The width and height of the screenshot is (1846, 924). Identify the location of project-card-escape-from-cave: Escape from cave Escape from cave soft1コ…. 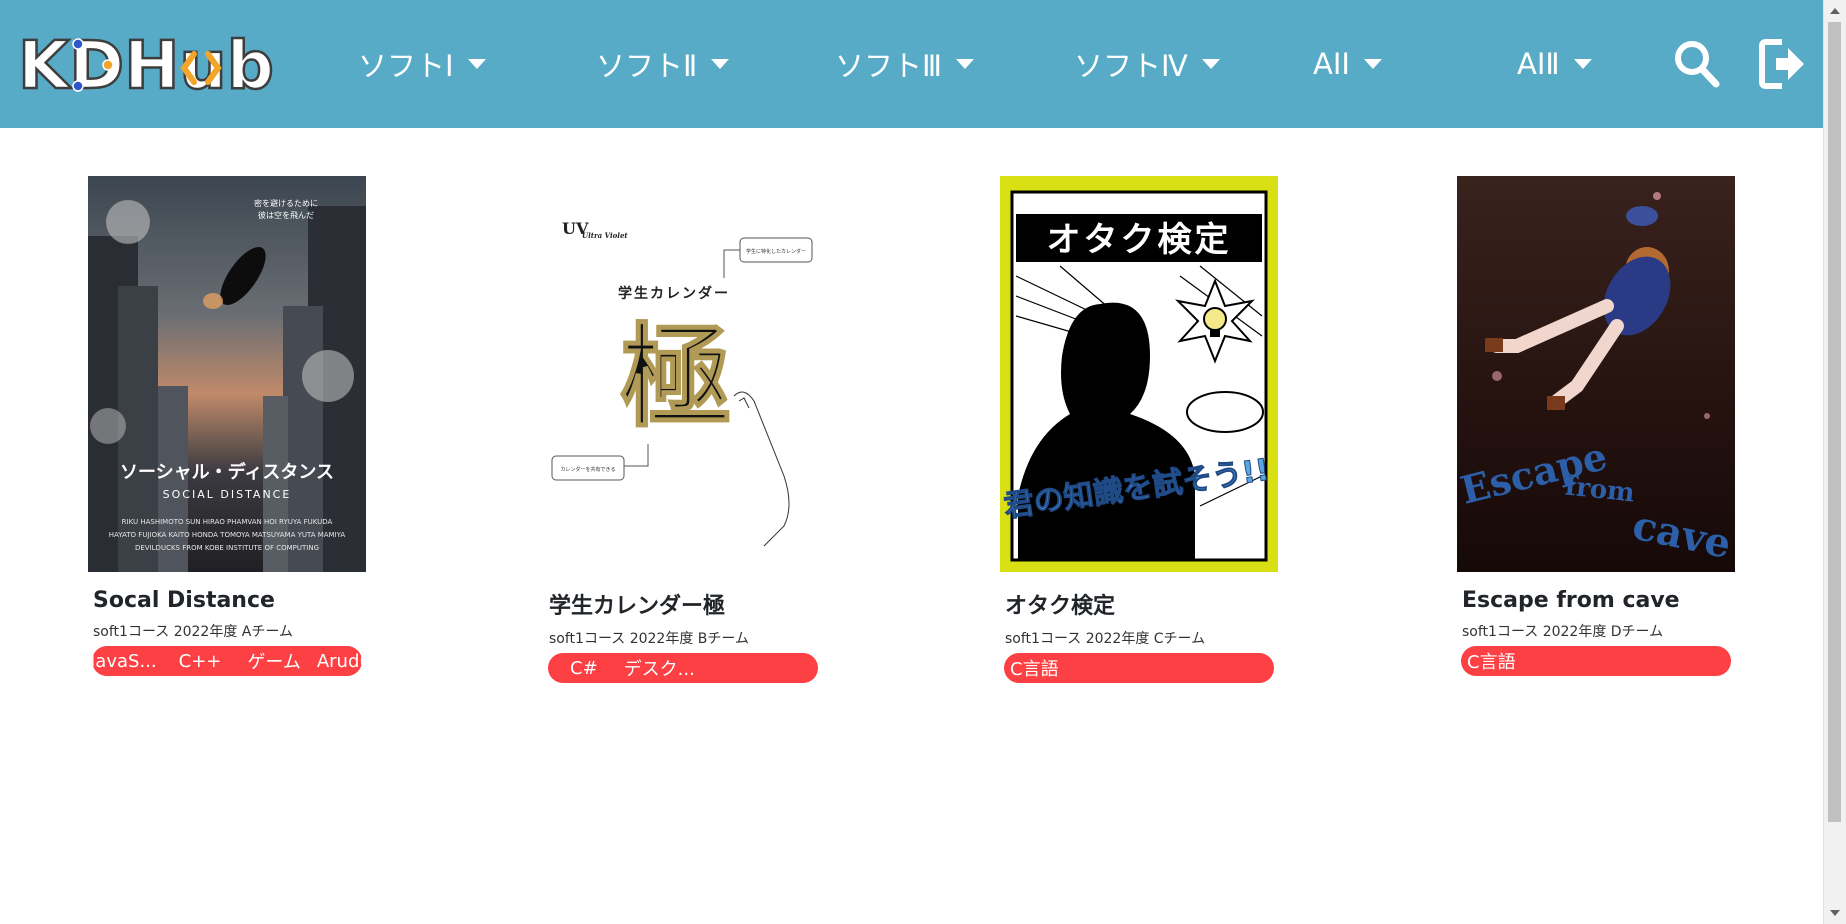
(1597, 426).